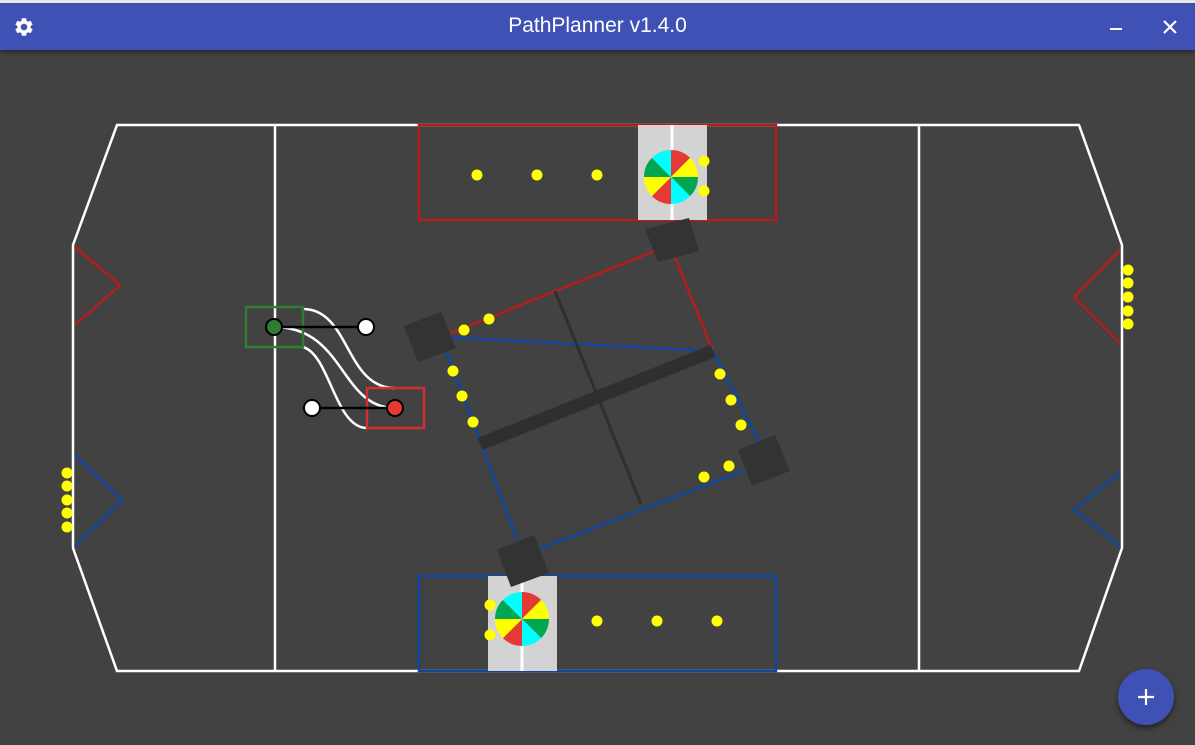 This screenshot has width=1195, height=745. Describe the element at coordinates (98, 286) in the screenshot. I see `power-port-left-red` at that location.